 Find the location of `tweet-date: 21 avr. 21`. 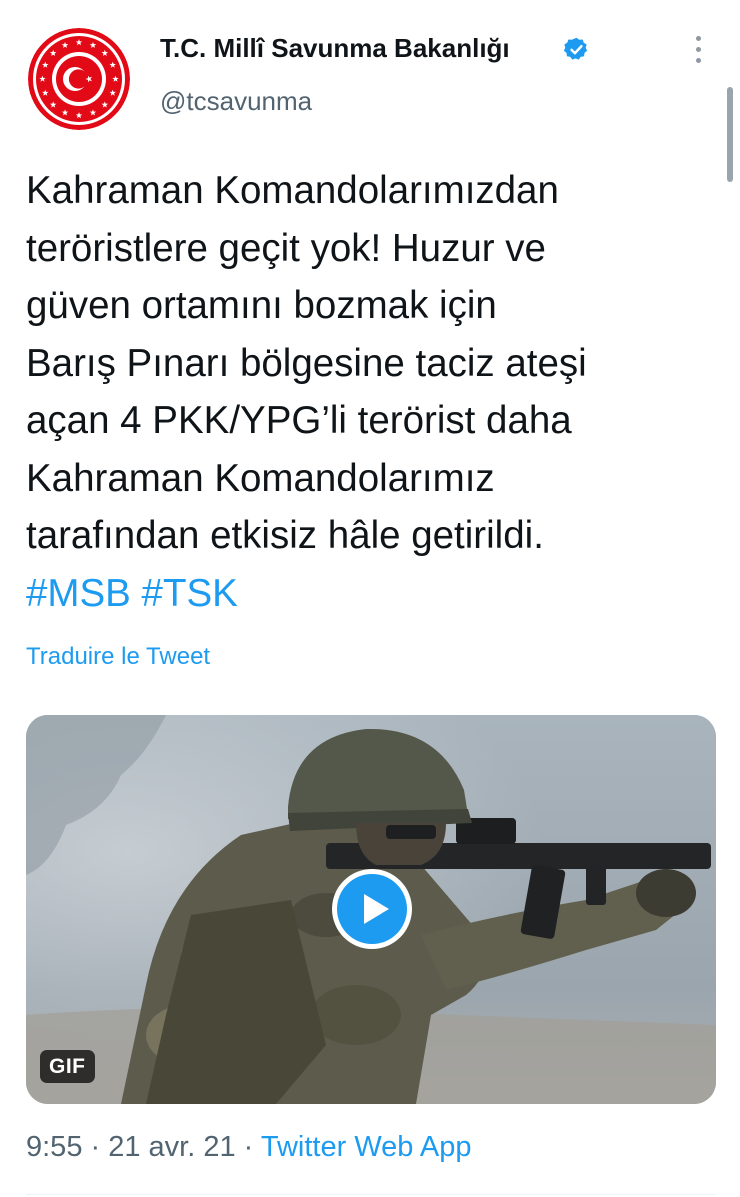

tweet-date: 21 avr. 21 is located at coordinates (171, 1147).